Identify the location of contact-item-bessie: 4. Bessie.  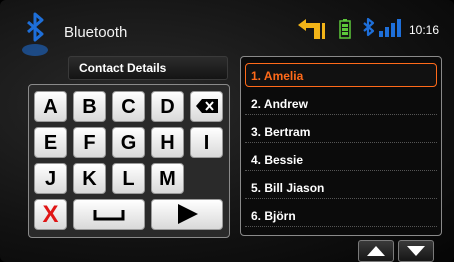
(341, 159).